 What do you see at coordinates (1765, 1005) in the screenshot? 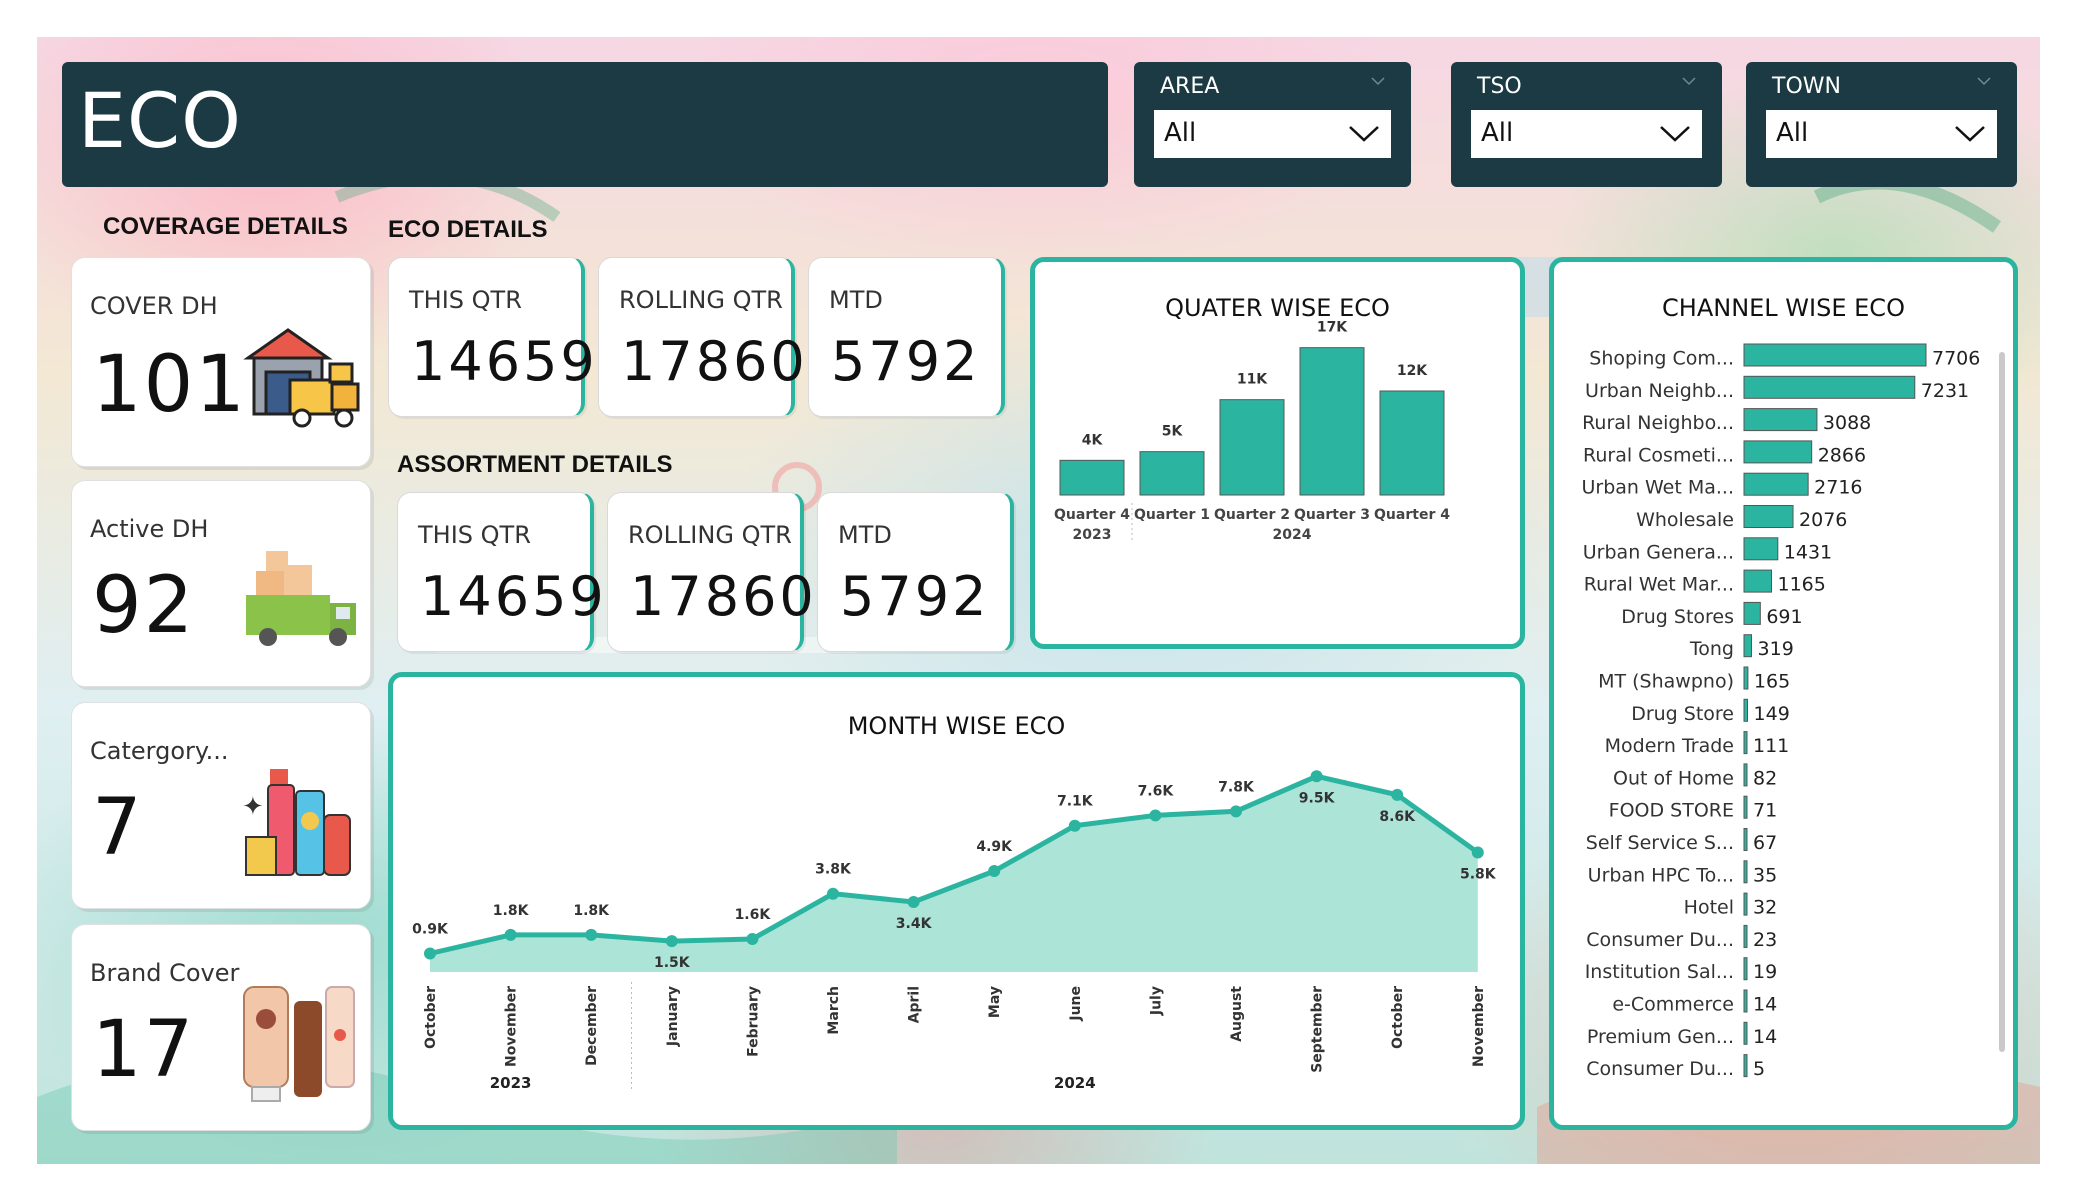
I see `channel-value-label: 14` at bounding box center [1765, 1005].